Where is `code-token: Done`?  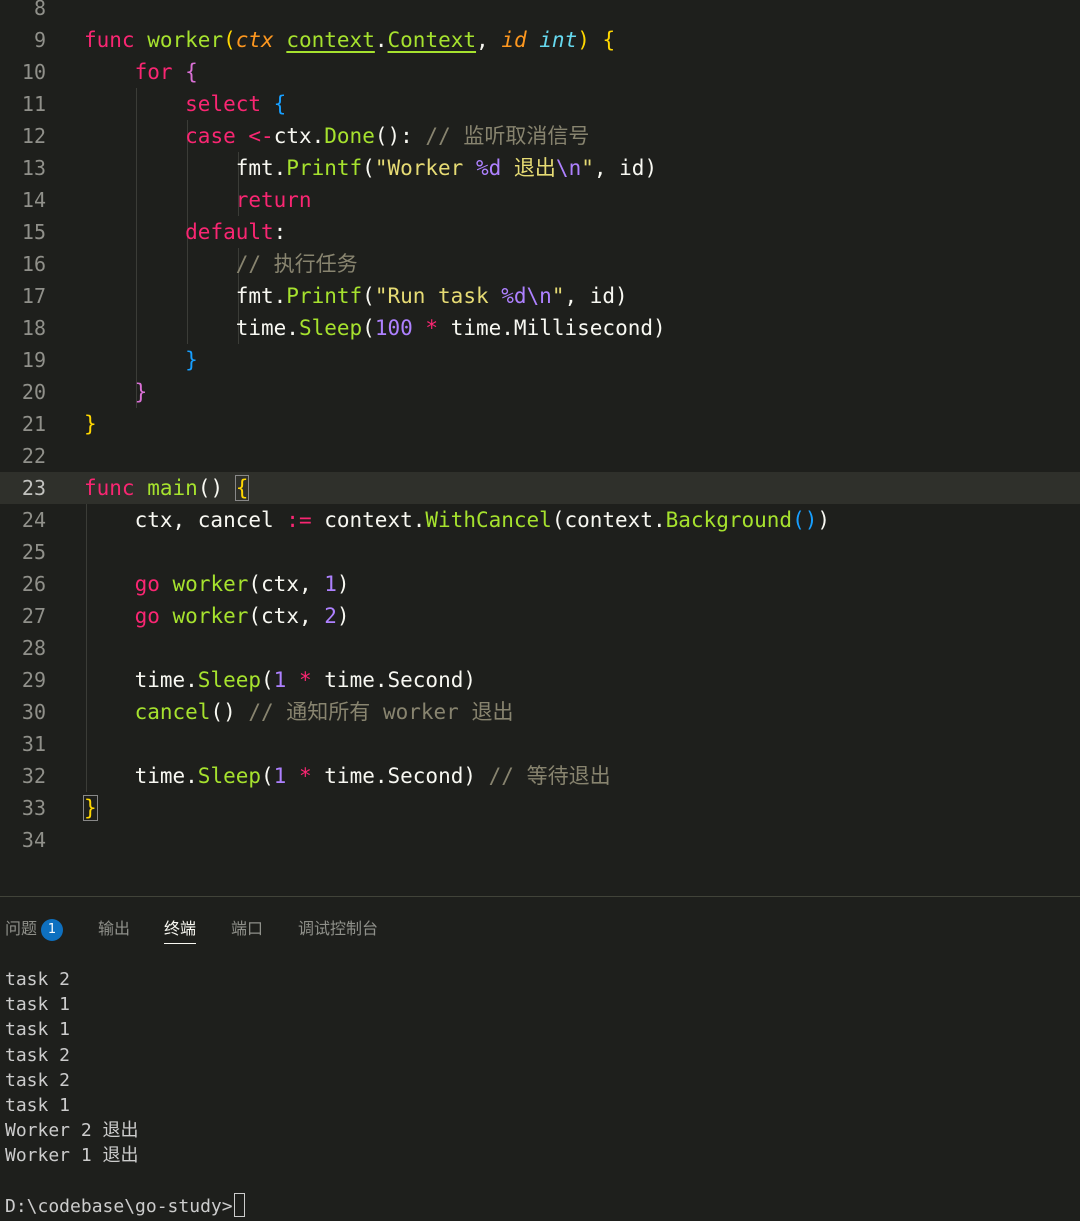
code-token: Done is located at coordinates (349, 136).